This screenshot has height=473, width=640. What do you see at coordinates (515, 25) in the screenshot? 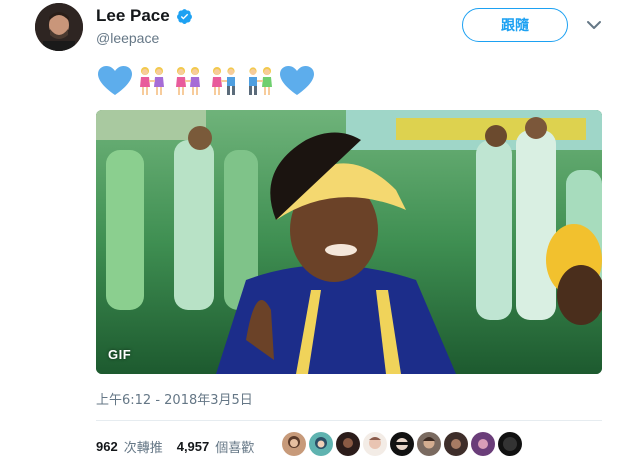
I see `follow-button: 跟隨` at bounding box center [515, 25].